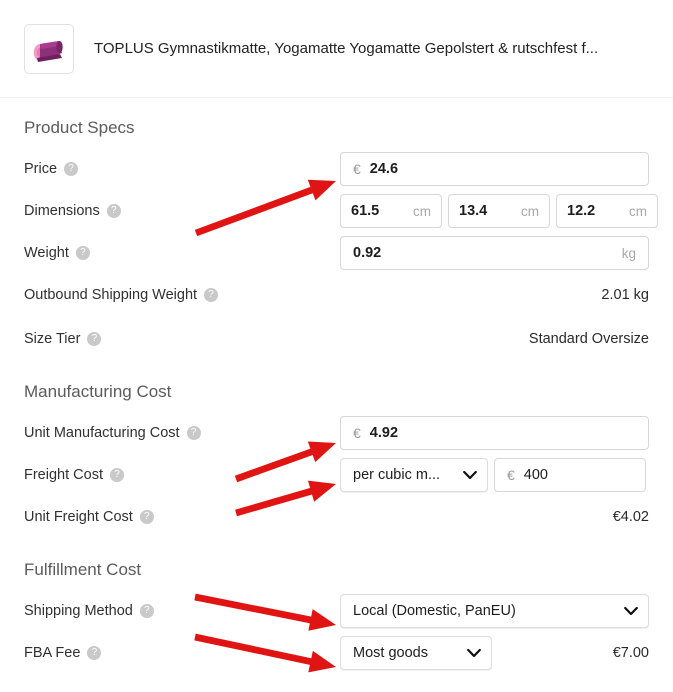 Image resolution: width=673 pixels, height=692 pixels. Describe the element at coordinates (530, 211) in the screenshot. I see `dimension-width-unit: cm` at that location.